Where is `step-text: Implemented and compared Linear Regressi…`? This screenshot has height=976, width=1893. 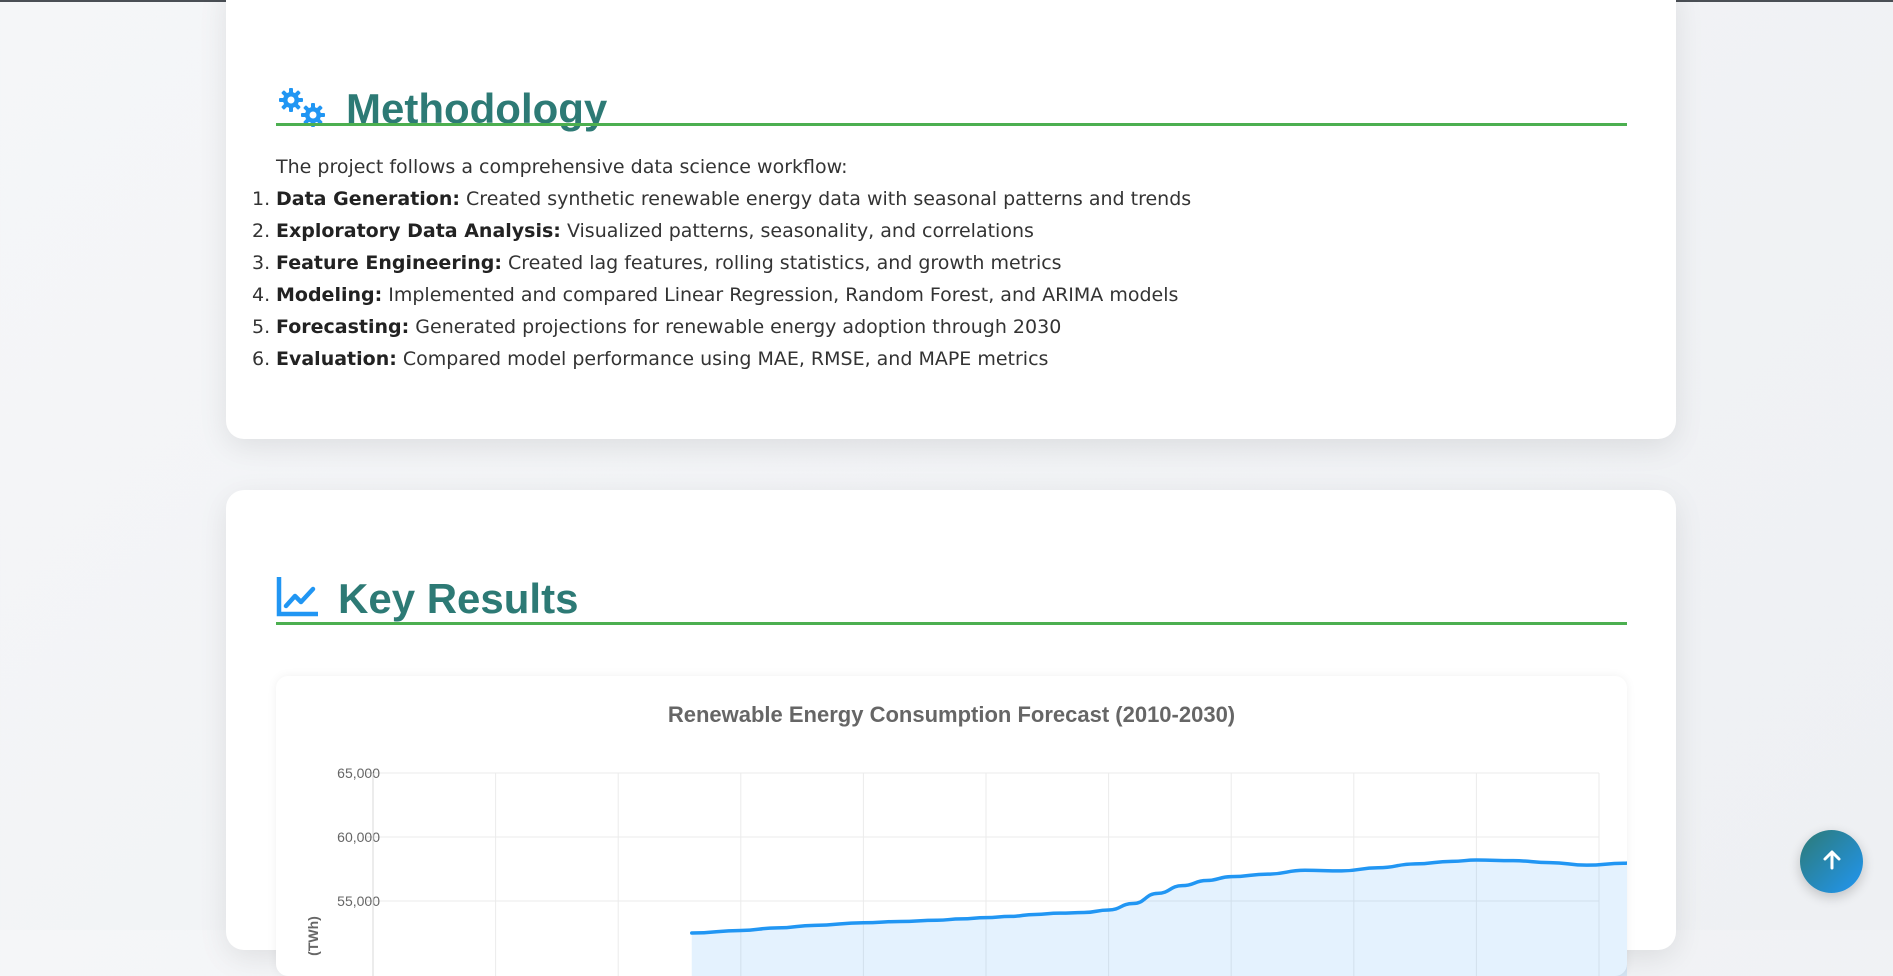
step-text: Implemented and compared Linear Regressi… is located at coordinates (783, 295).